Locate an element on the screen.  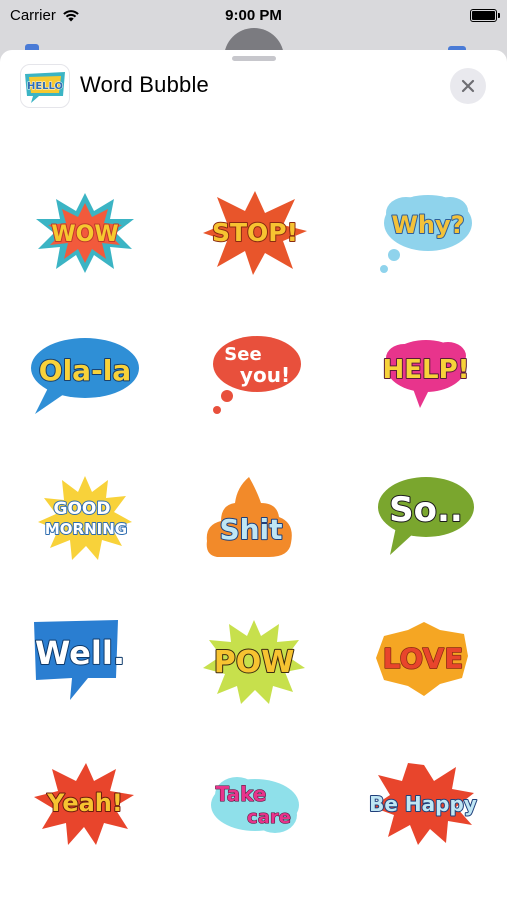
sticker-stop: STOP! is located at coordinates (253, 231).